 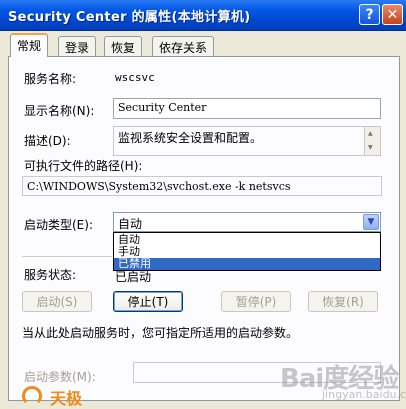 I want to click on chevron-down-icon: ▼, so click(x=371, y=222).